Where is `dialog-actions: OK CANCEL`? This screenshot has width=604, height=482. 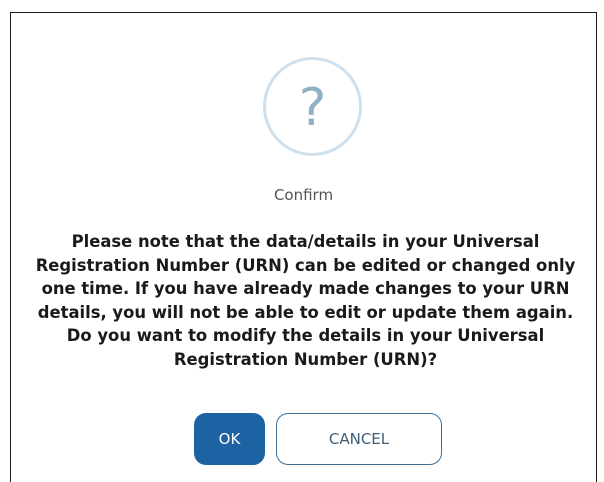
dialog-actions: OK CANCEL is located at coordinates (303, 440).